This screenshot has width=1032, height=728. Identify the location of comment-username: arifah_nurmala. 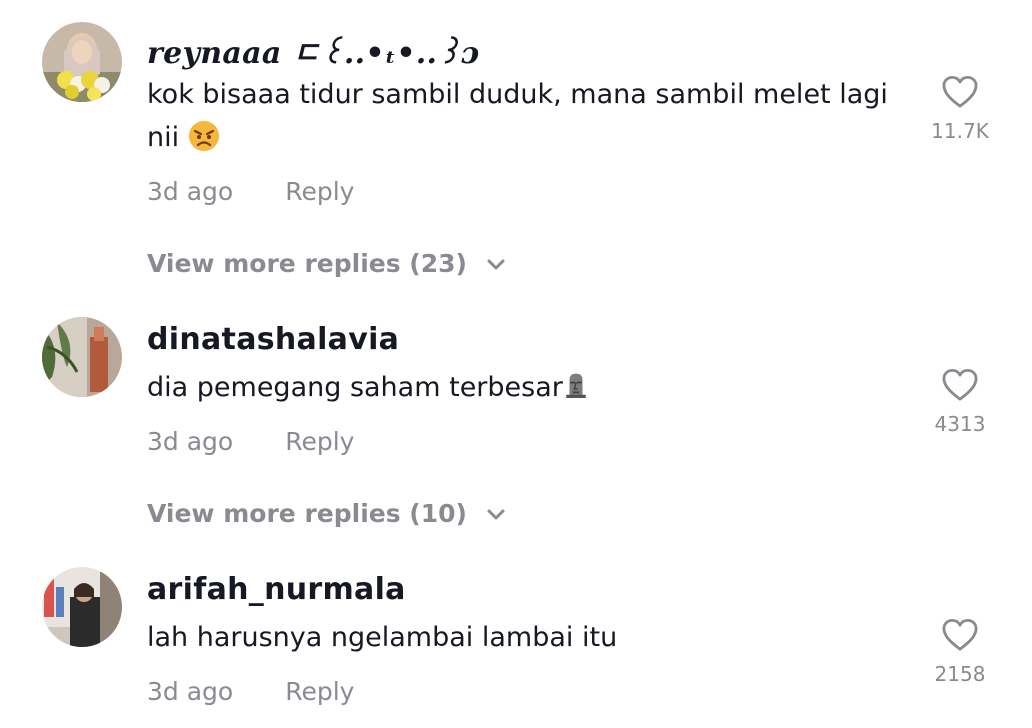
(276, 589).